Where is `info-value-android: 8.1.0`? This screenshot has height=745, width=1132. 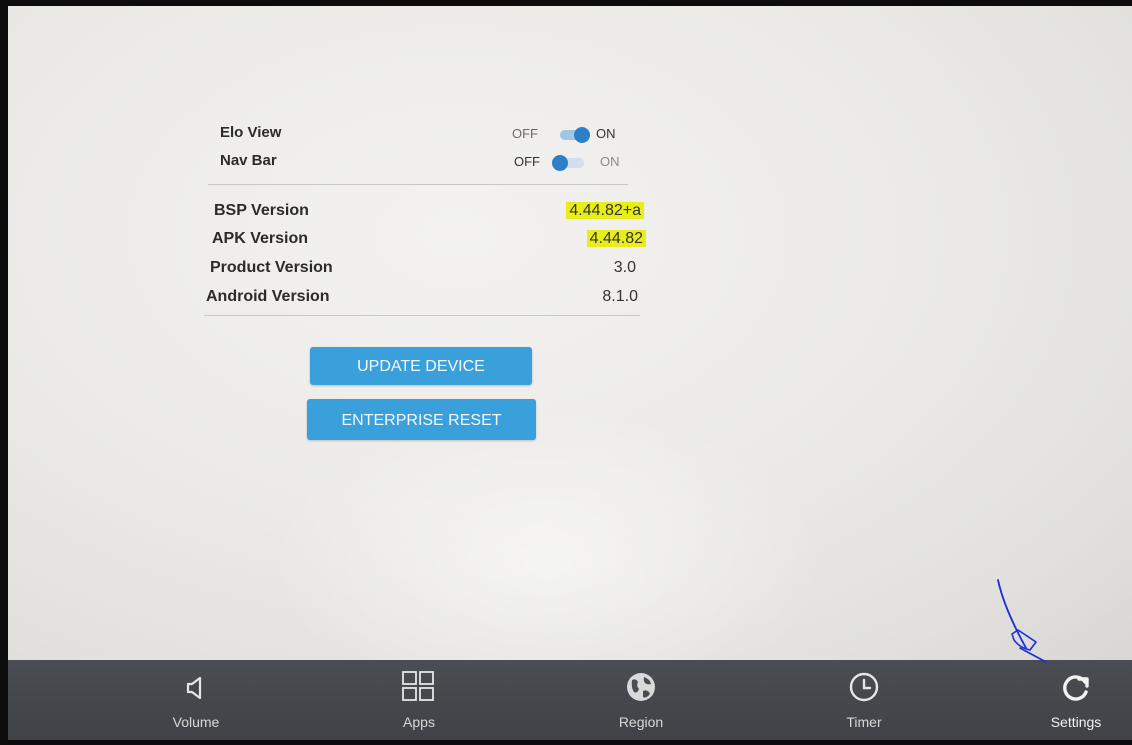
info-value-android: 8.1.0 is located at coordinates (620, 296).